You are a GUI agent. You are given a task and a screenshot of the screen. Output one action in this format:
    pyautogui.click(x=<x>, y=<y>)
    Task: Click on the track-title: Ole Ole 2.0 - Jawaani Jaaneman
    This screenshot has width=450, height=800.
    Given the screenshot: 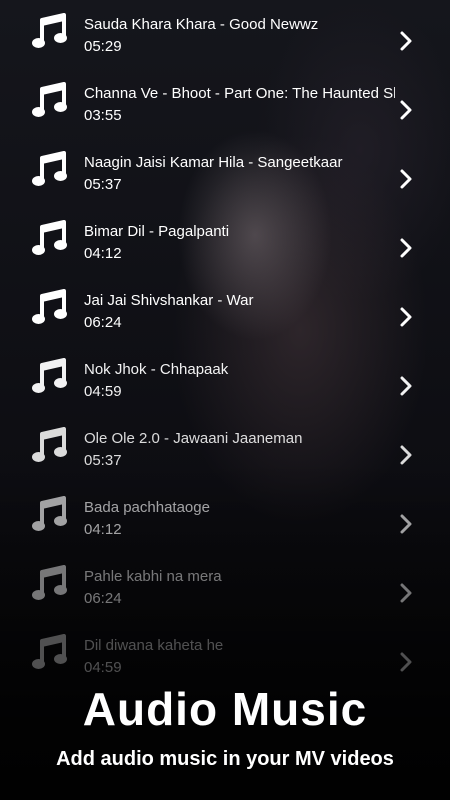 What is the action you would take?
    pyautogui.click(x=193, y=438)
    